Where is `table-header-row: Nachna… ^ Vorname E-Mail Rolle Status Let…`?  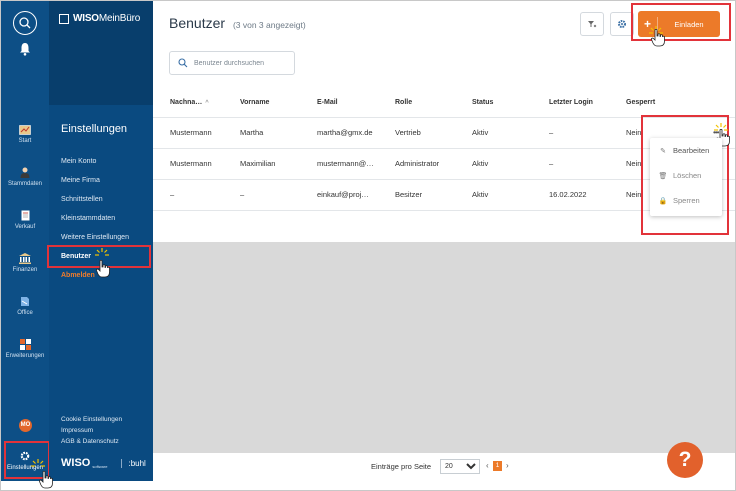 table-header-row: Nachna… ^ Vorname E-Mail Rolle Status Let… is located at coordinates (444, 103).